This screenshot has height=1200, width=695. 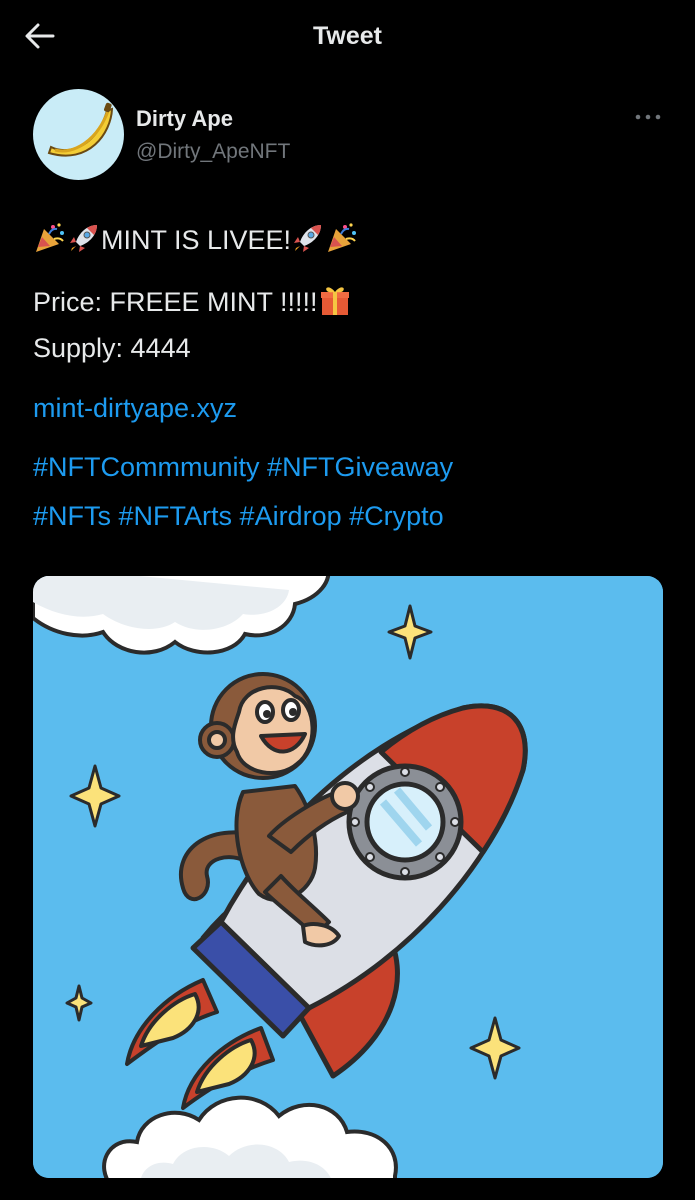 I want to click on hashtag-link: #NFTCommmunity, so click(x=146, y=467).